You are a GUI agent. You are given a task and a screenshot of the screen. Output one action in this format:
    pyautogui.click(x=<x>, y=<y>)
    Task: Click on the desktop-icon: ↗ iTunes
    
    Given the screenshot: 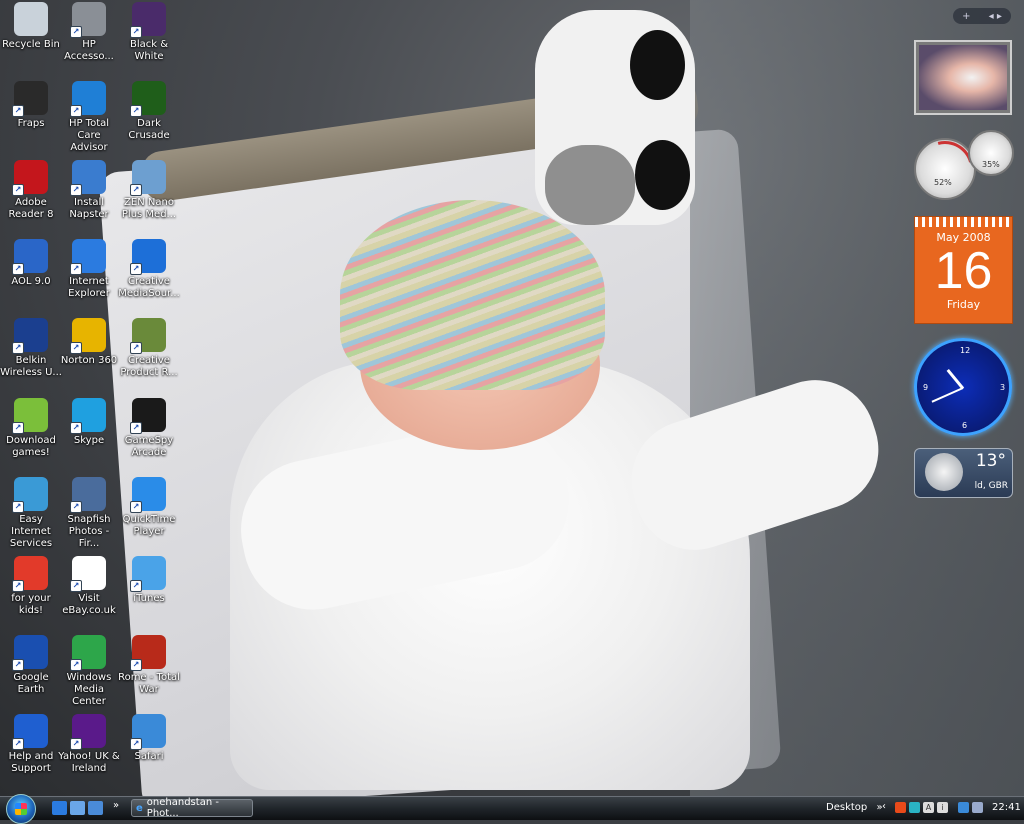 What is the action you would take?
    pyautogui.click(x=149, y=580)
    